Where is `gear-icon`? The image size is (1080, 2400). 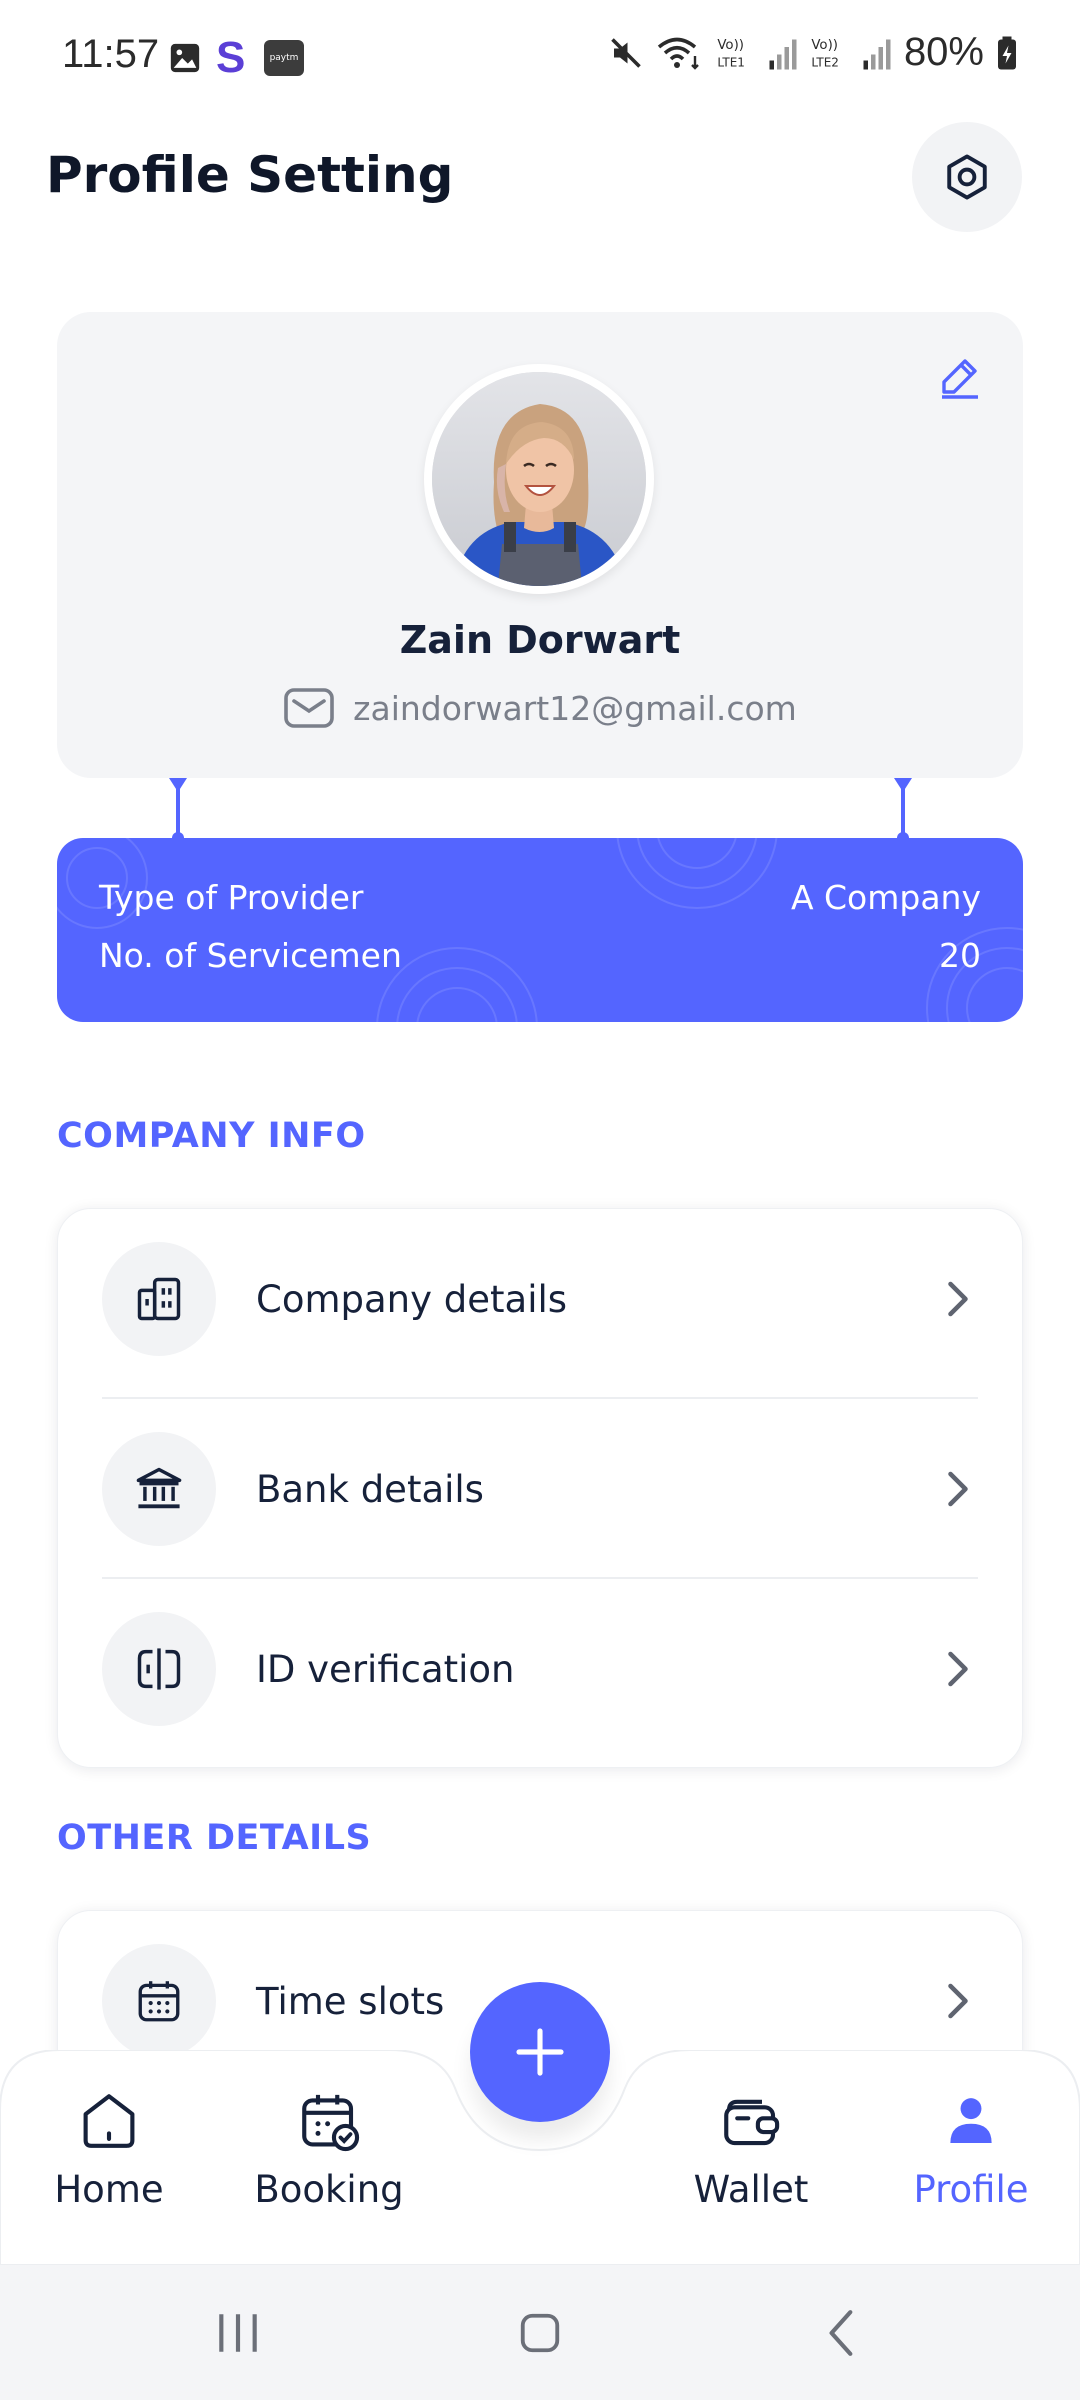 gear-icon is located at coordinates (967, 177).